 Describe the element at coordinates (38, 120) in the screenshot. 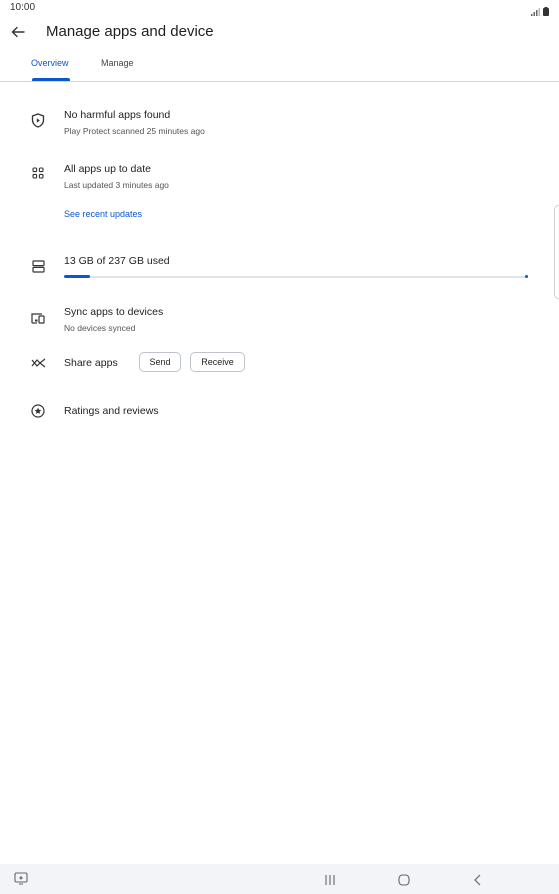

I see `shield-play-icon` at that location.